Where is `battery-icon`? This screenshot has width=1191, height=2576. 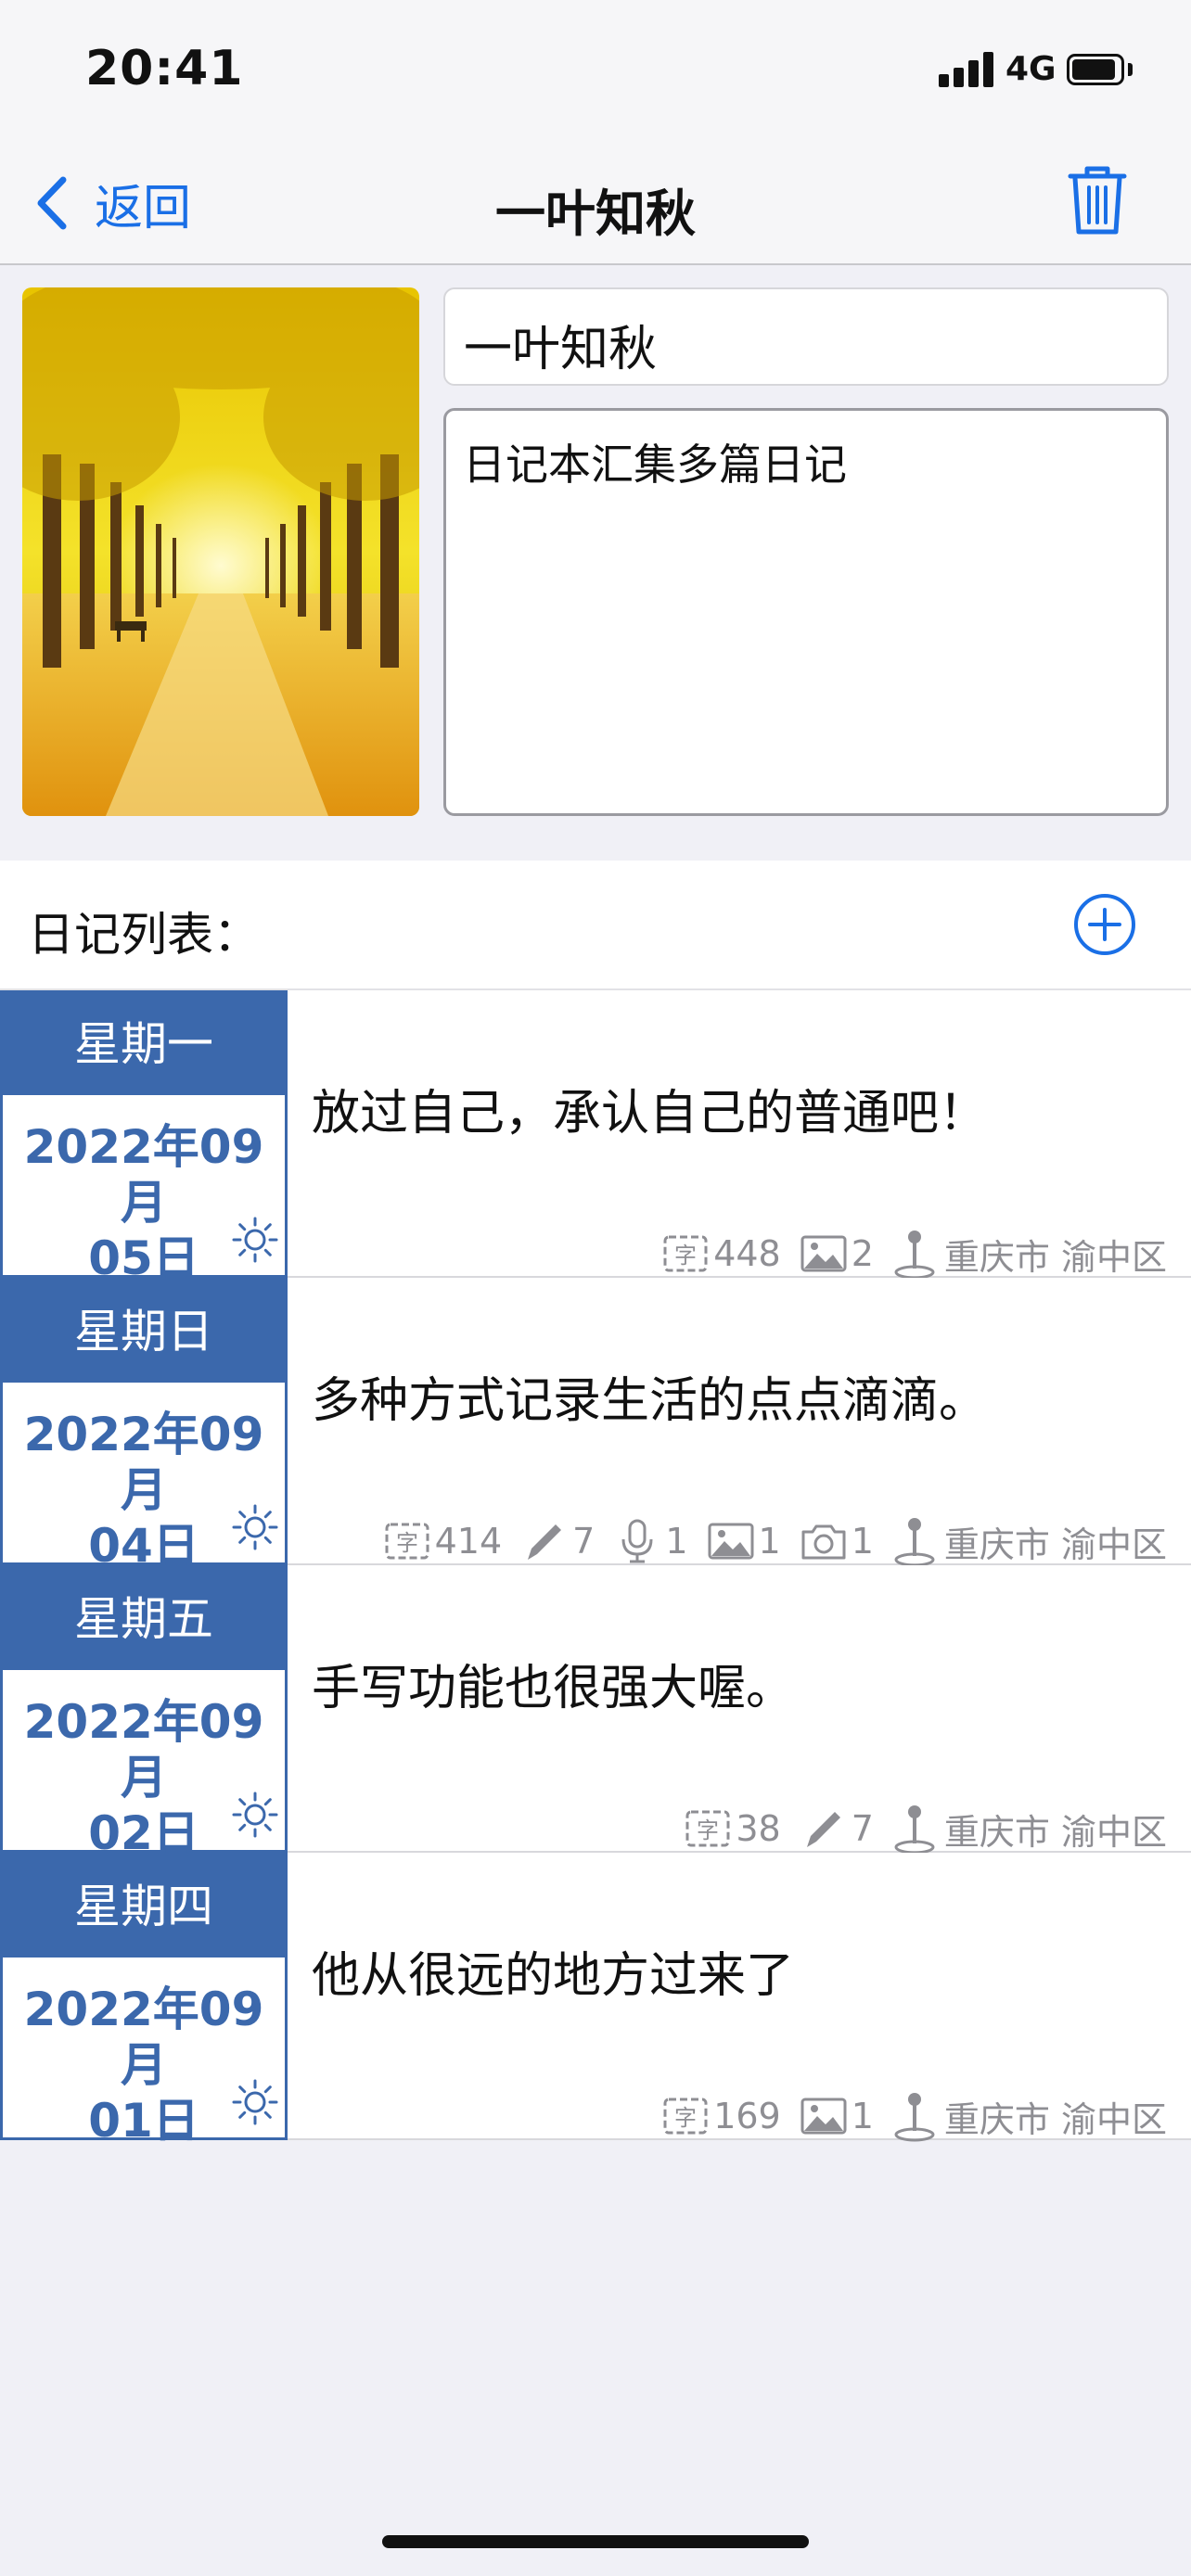 battery-icon is located at coordinates (1095, 69).